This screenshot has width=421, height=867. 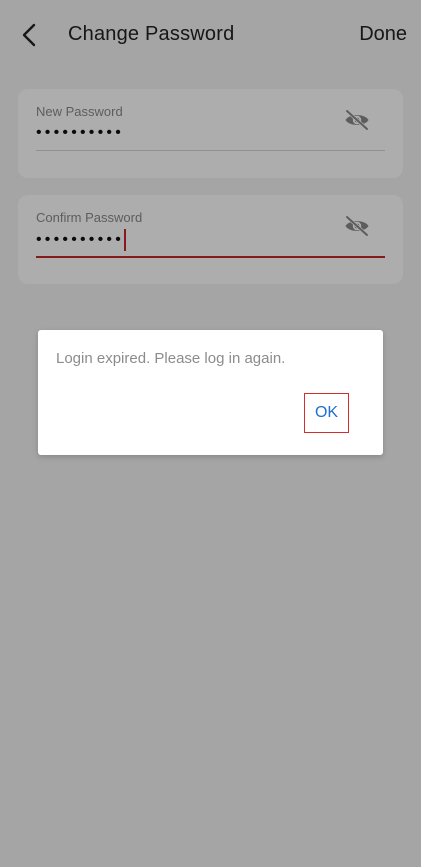 What do you see at coordinates (326, 413) in the screenshot?
I see `ok-button: OK` at bounding box center [326, 413].